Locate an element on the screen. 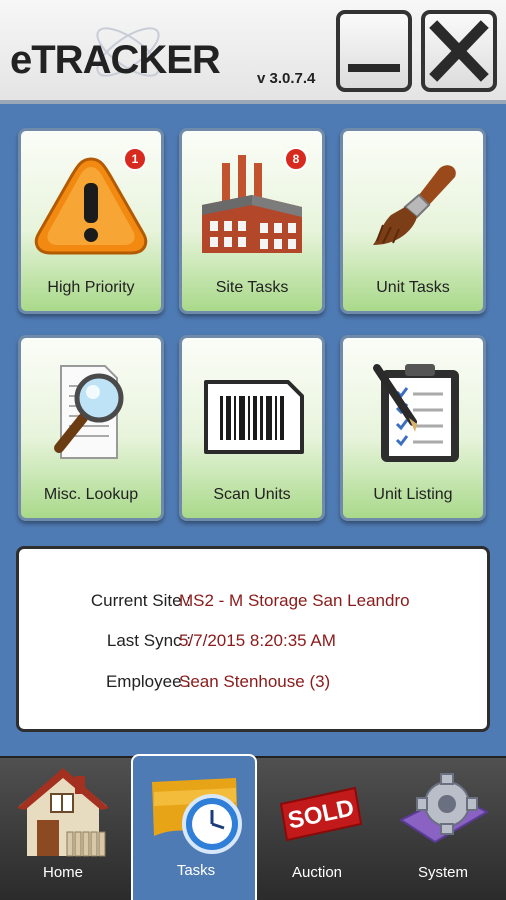  minimize-button is located at coordinates (374, 51).